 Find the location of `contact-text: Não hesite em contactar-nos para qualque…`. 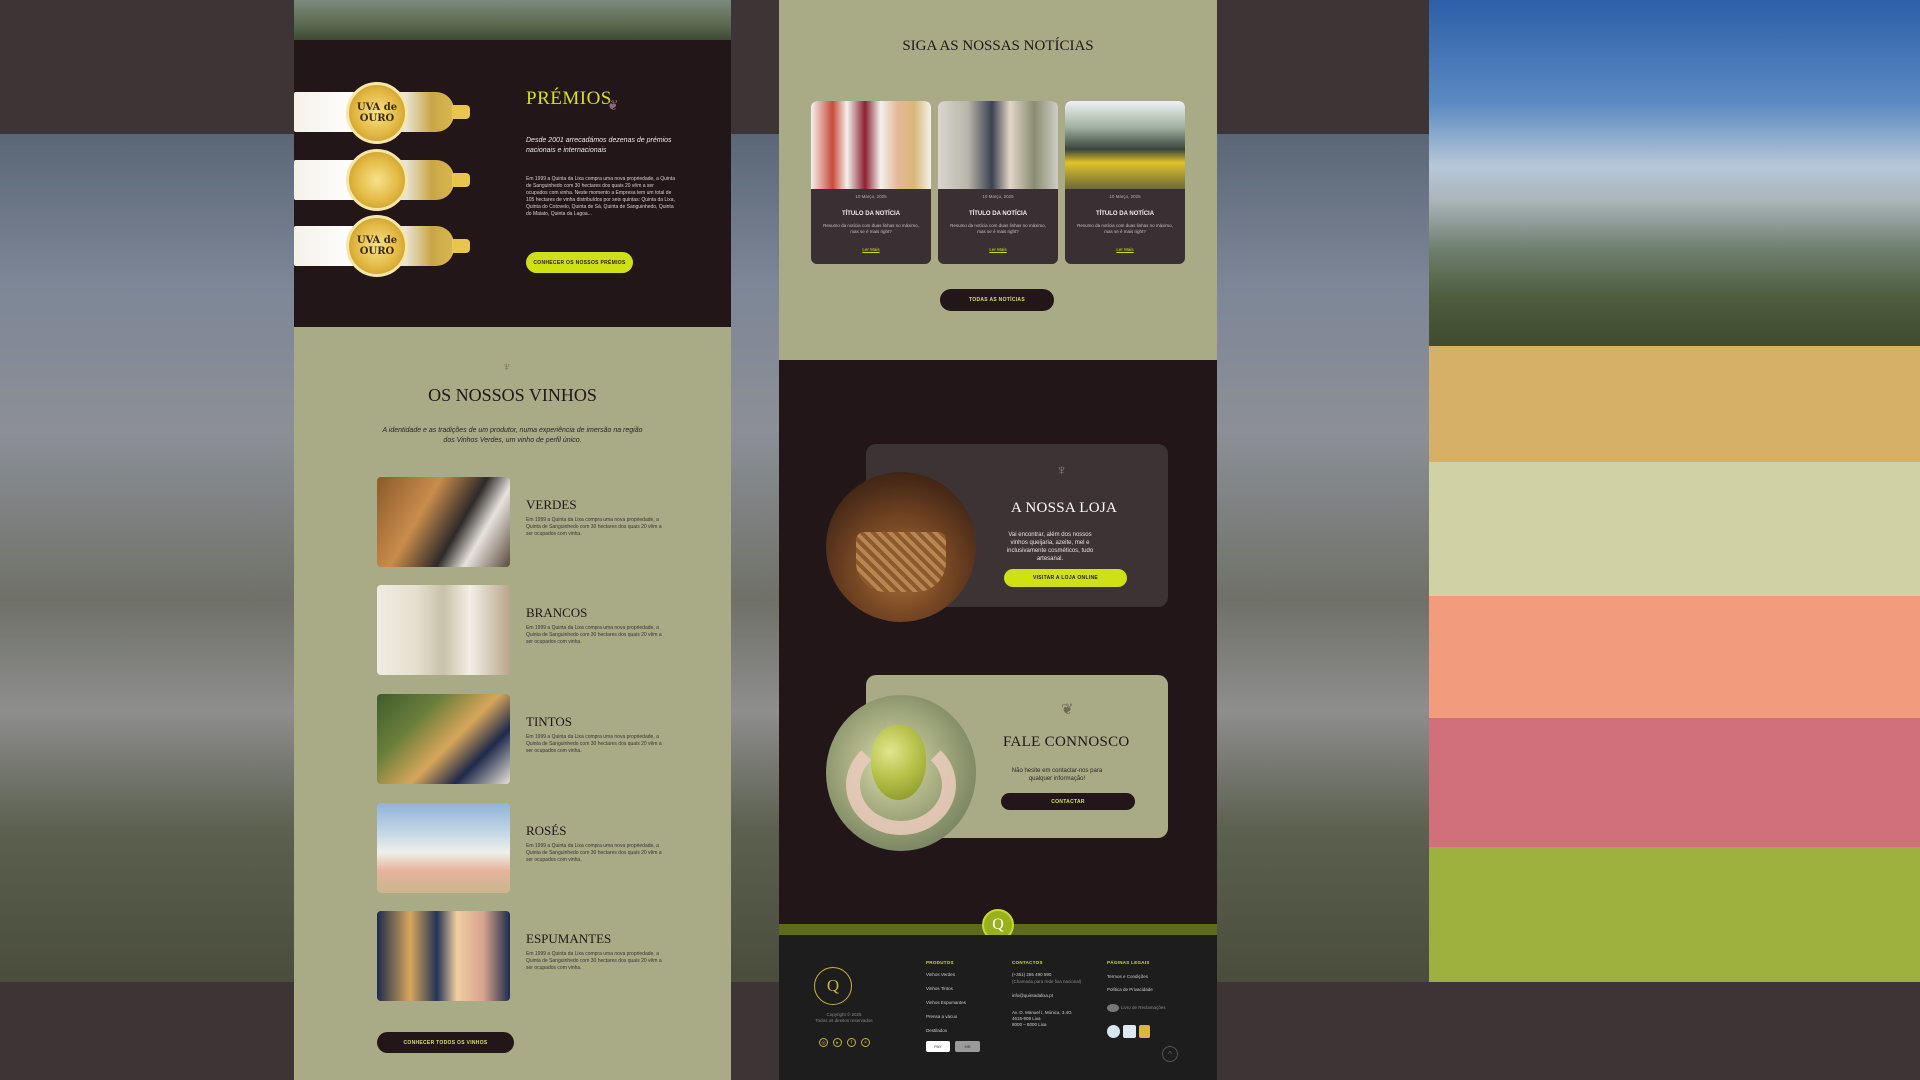

contact-text: Não hesite em contactar-nos para qualque… is located at coordinates (1057, 775).